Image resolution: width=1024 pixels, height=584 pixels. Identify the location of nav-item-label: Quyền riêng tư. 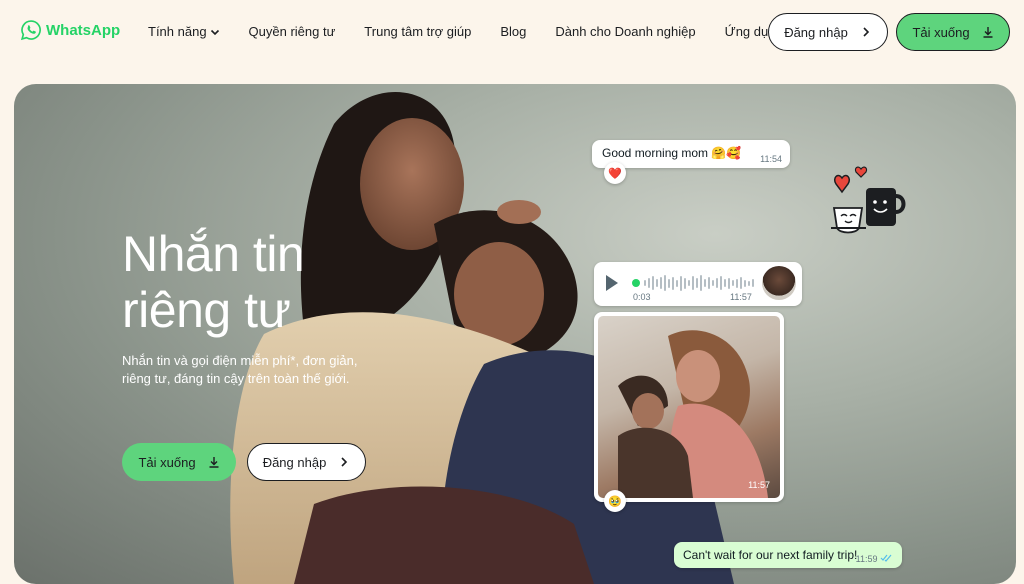
(292, 31).